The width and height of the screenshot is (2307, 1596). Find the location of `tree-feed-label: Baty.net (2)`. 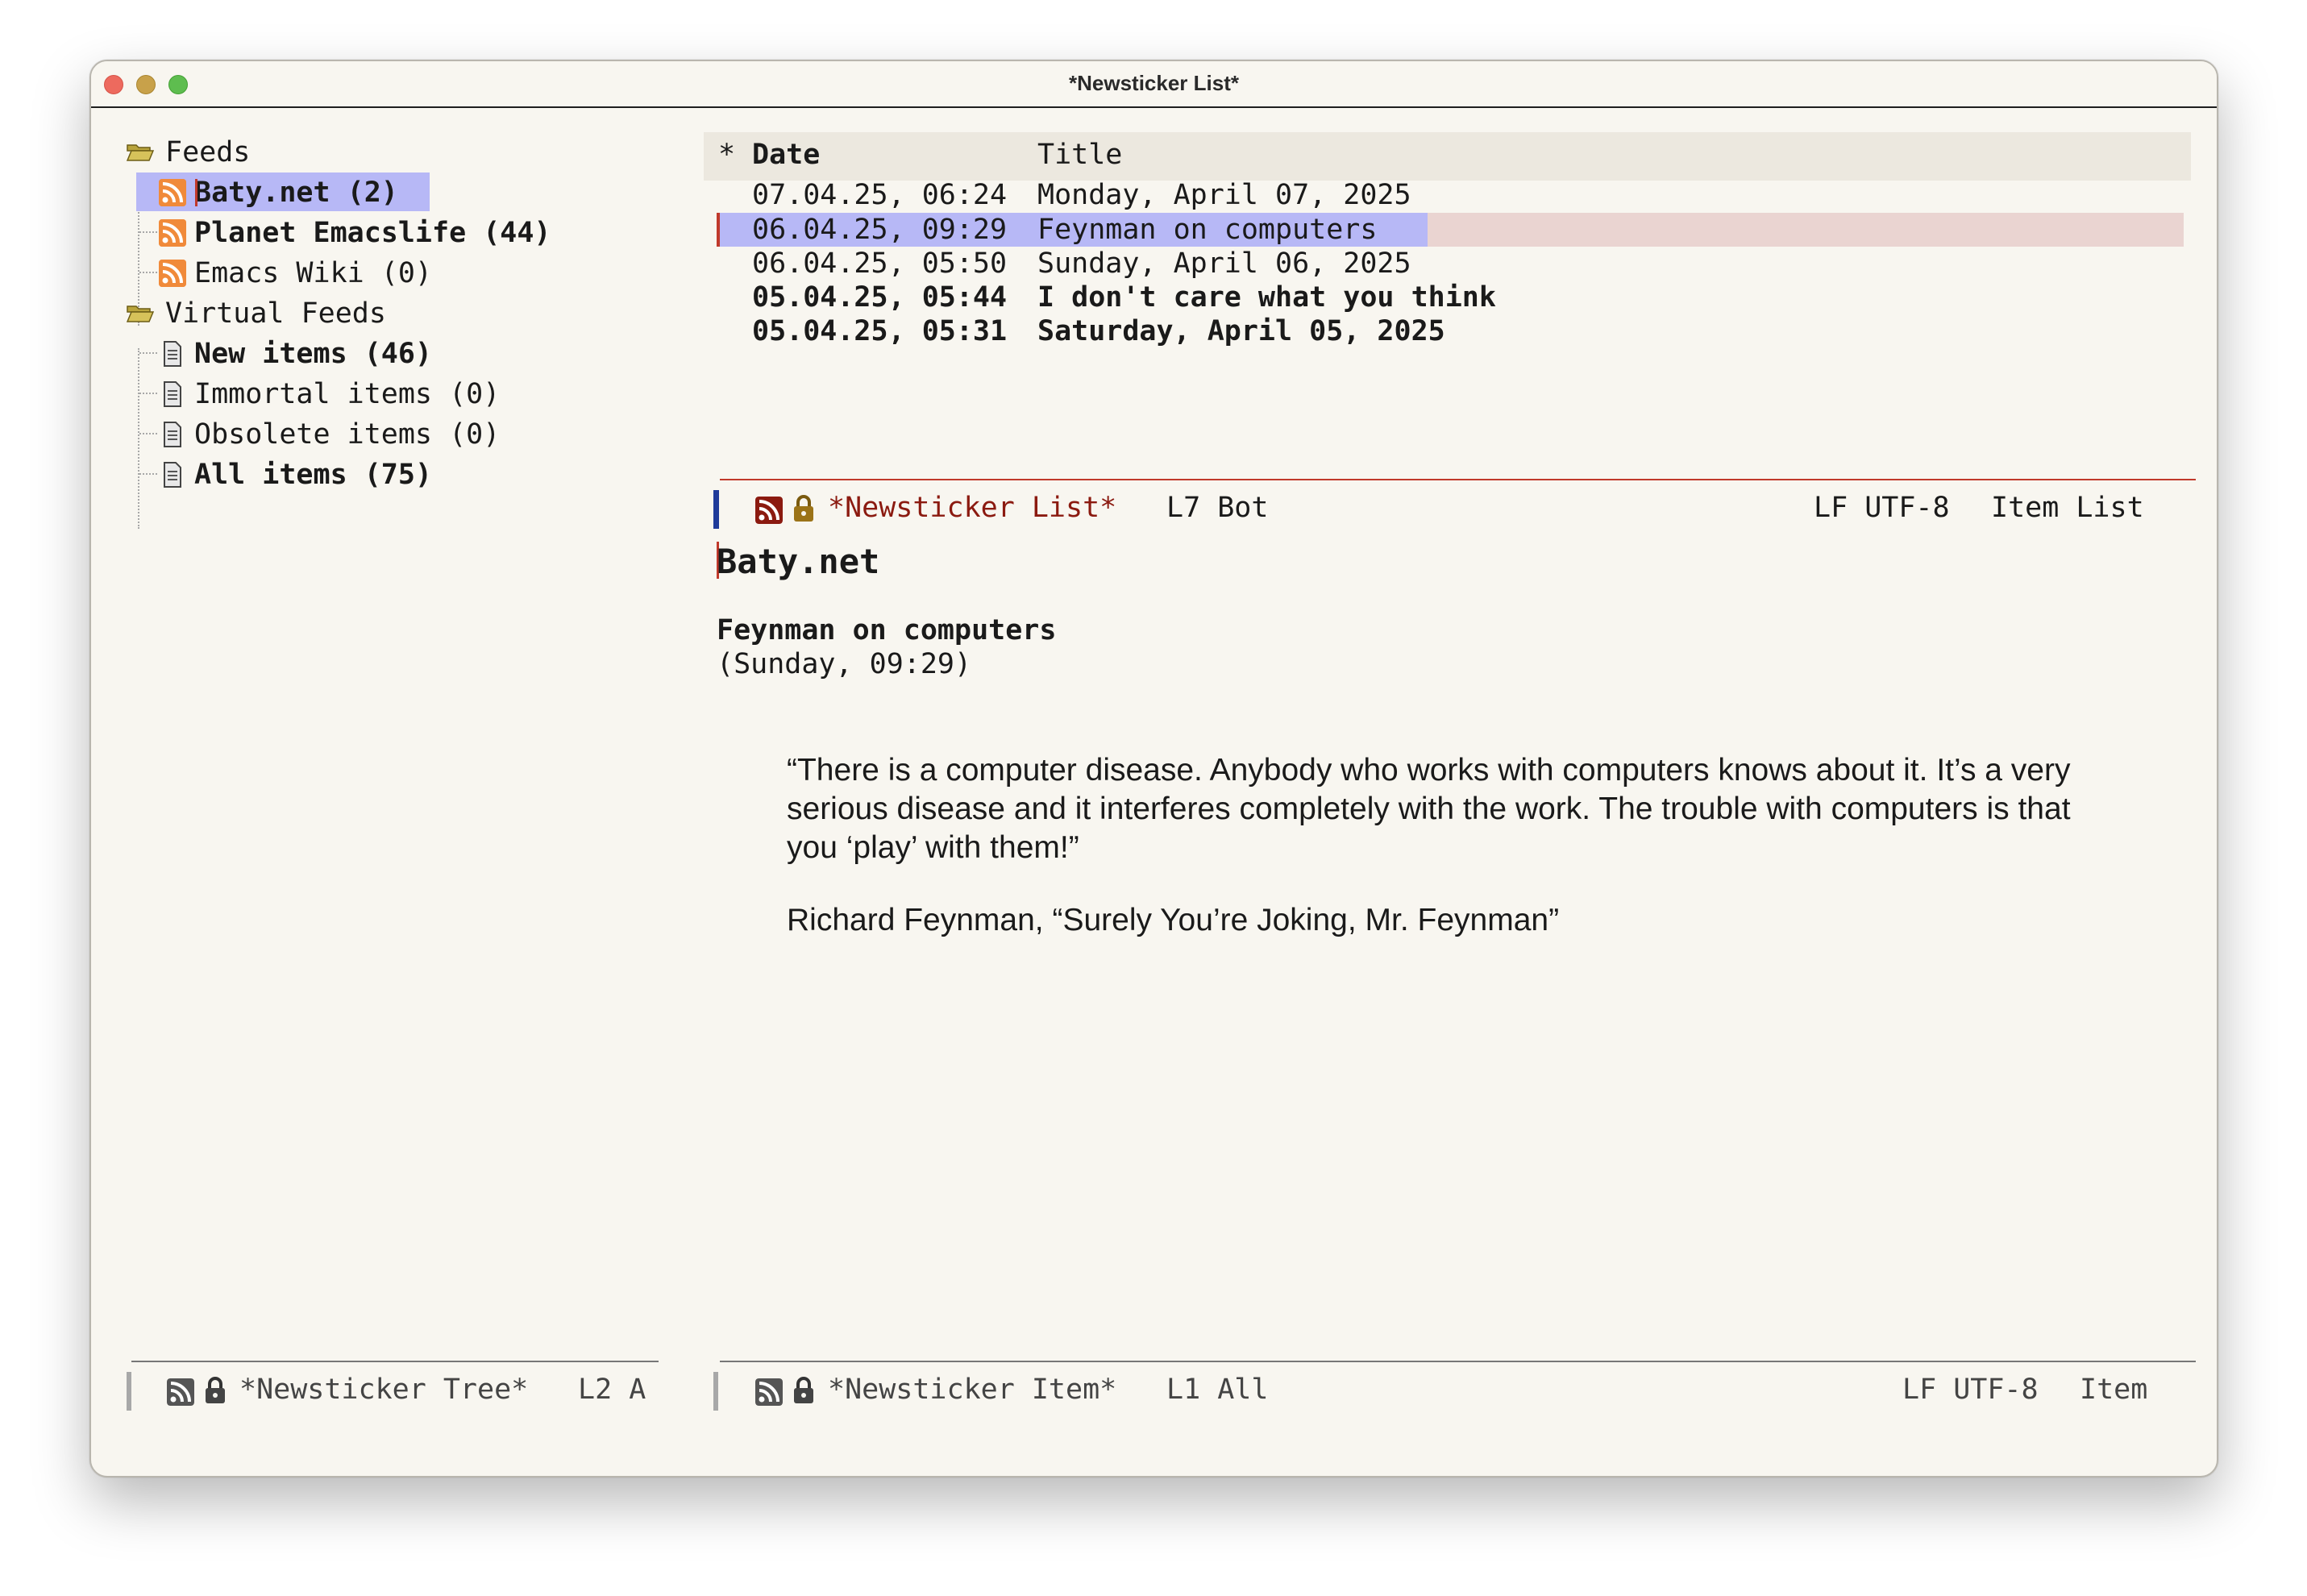

tree-feed-label: Baty.net (2) is located at coordinates (296, 193).